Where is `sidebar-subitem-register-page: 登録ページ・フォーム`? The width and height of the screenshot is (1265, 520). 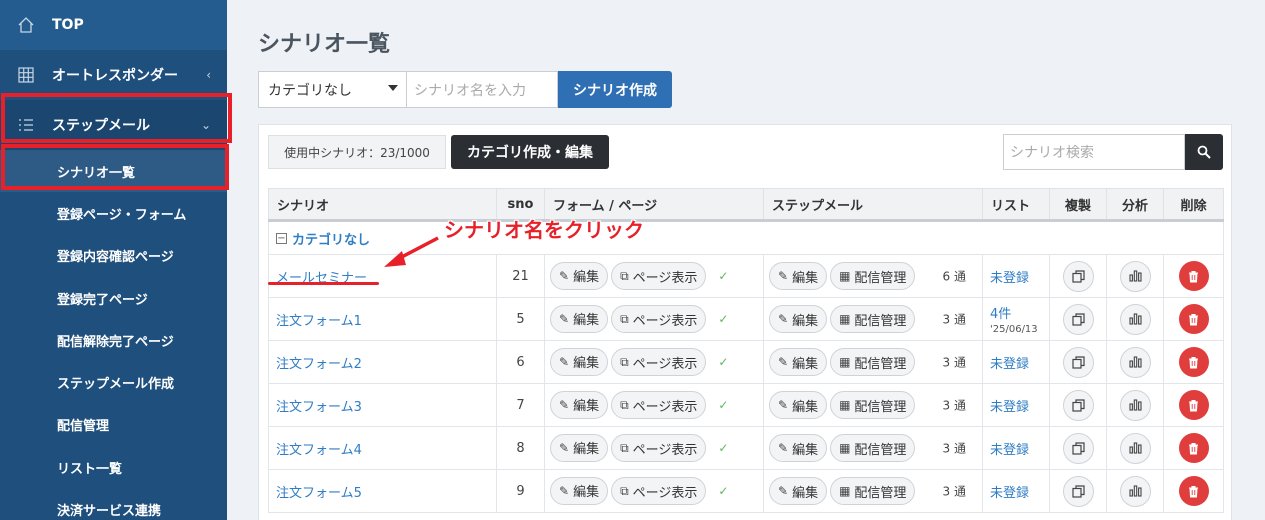 sidebar-subitem-register-page: 登録ページ・フォーム is located at coordinates (113, 213).